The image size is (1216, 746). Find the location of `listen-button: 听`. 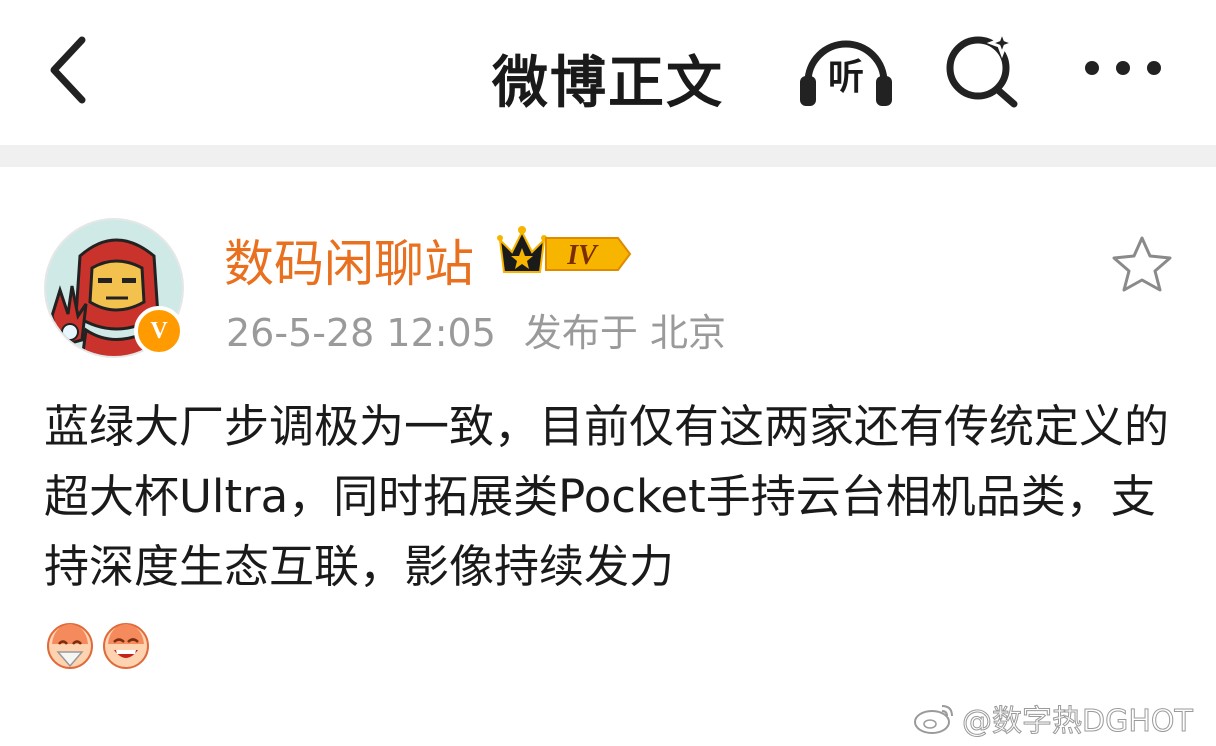

listen-button: 听 is located at coordinates (846, 70).